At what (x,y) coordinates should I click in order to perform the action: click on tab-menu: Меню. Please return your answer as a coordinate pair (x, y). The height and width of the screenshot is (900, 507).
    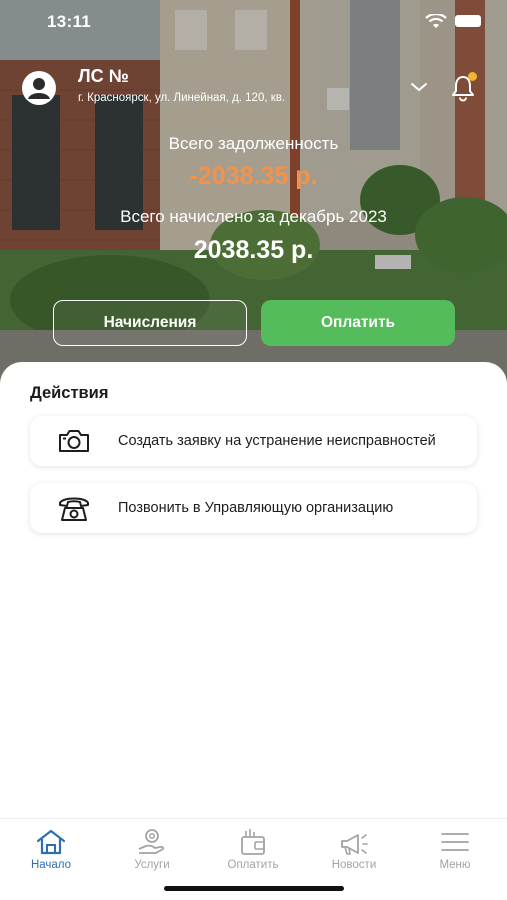
    Looking at the image, I should click on (455, 849).